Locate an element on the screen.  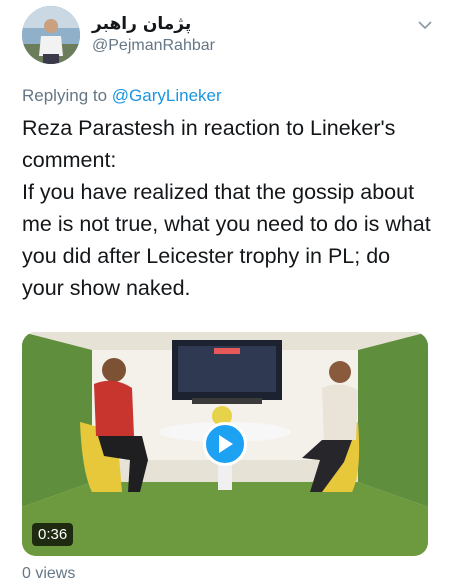
display-name: پژمان راهبر is located at coordinates (141, 24).